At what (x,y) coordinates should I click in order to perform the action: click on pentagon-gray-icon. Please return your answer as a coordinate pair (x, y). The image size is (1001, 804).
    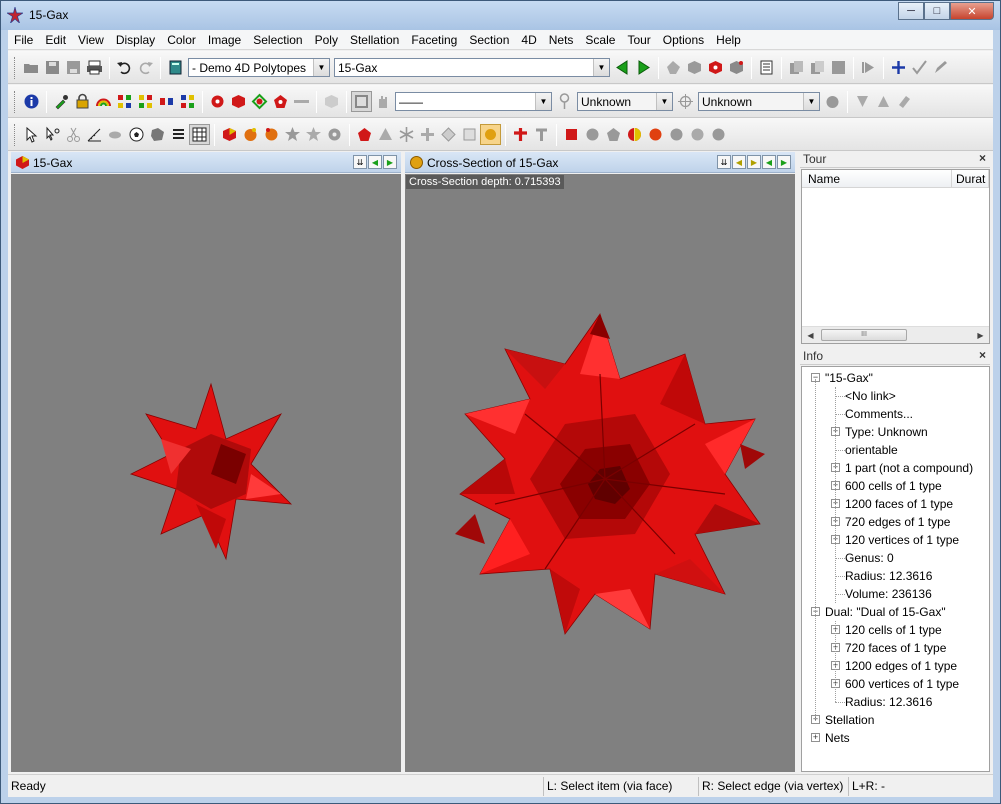
    Looking at the image, I should click on (613, 134).